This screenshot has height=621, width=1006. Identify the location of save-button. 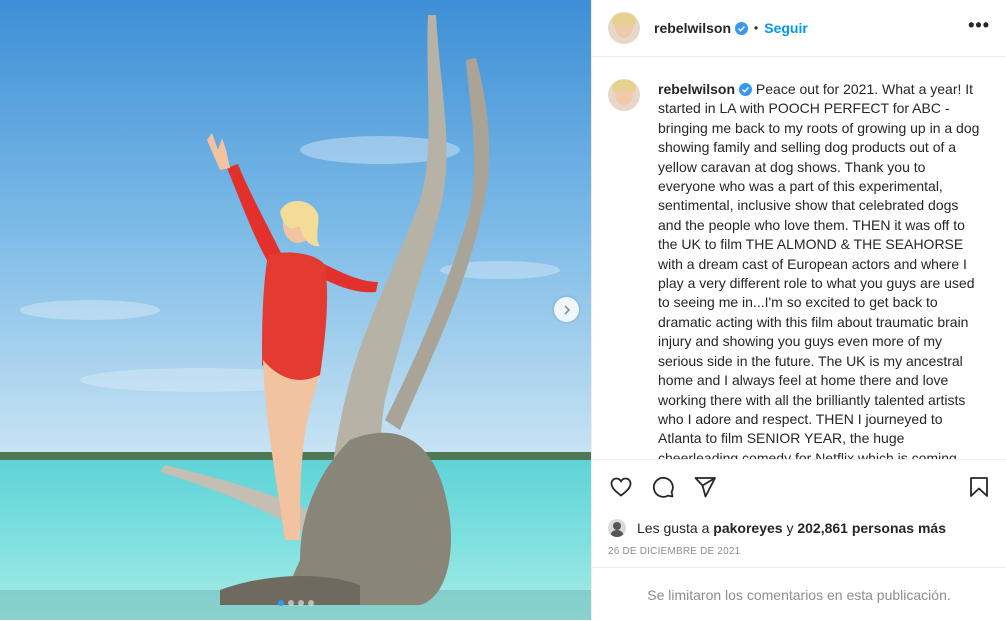
(979, 487).